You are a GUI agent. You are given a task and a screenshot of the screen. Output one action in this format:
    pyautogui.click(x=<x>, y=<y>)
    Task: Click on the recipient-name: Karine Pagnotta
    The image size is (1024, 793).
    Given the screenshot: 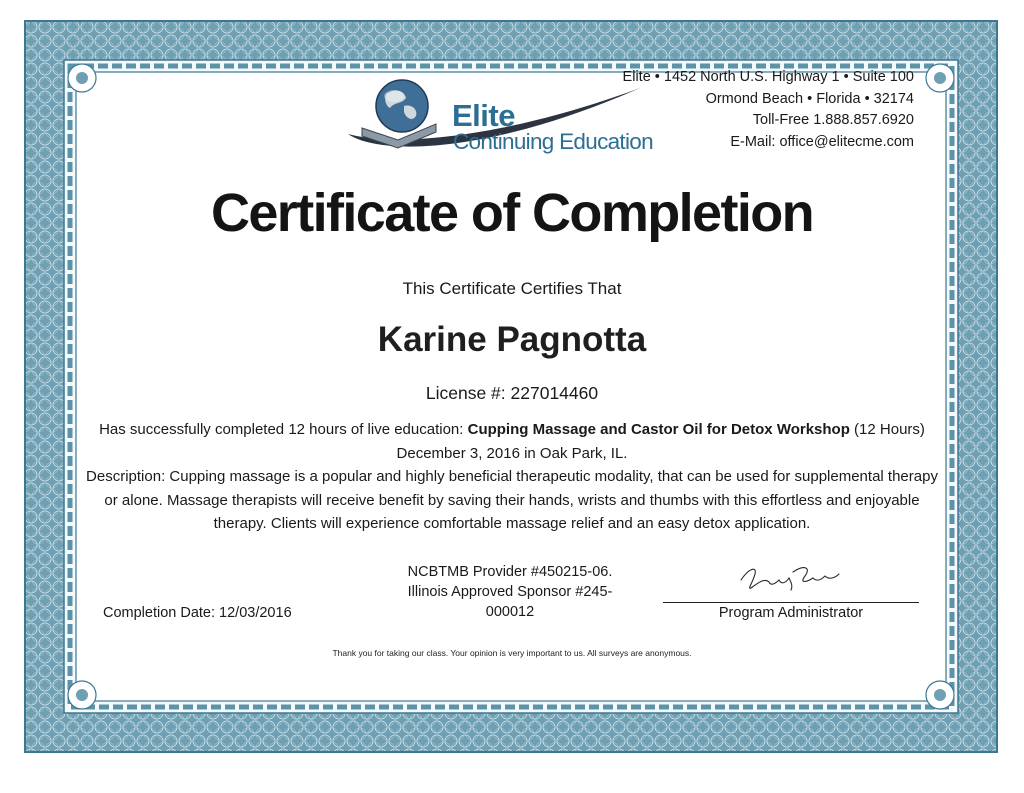 What is the action you would take?
    pyautogui.click(x=512, y=339)
    